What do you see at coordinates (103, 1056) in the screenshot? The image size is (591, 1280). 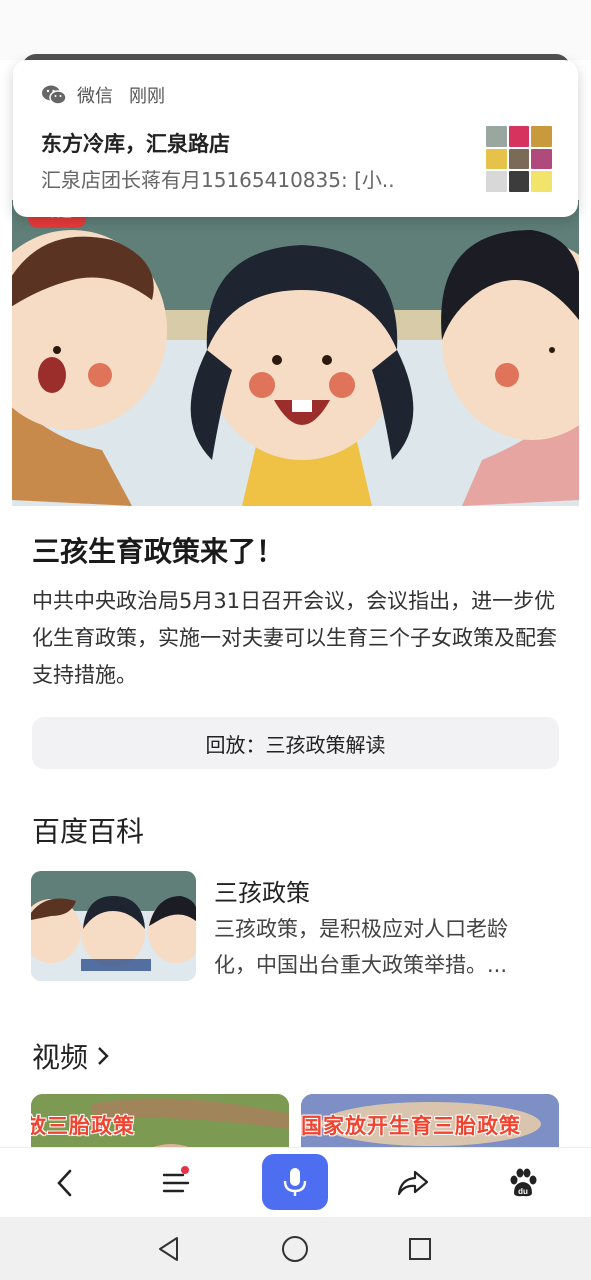 I see `chevron-right-icon` at bounding box center [103, 1056].